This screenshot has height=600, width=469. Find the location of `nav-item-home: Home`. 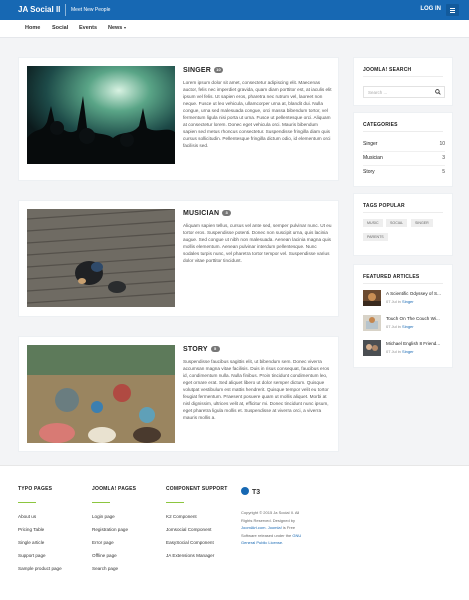

nav-item-home: Home is located at coordinates (32, 28).